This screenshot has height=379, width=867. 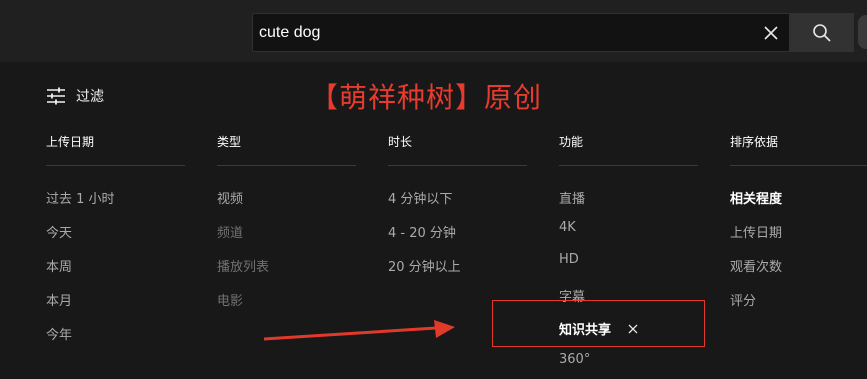 I want to click on filter-option-this-week: 本周, so click(x=59, y=265).